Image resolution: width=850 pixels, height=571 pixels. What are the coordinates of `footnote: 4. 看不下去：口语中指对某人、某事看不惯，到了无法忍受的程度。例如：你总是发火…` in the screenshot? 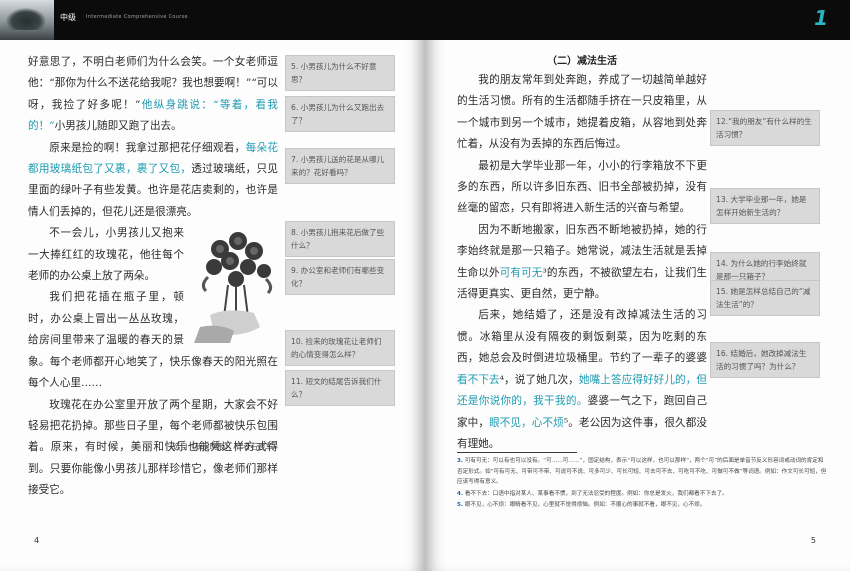 It's located at (592, 493).